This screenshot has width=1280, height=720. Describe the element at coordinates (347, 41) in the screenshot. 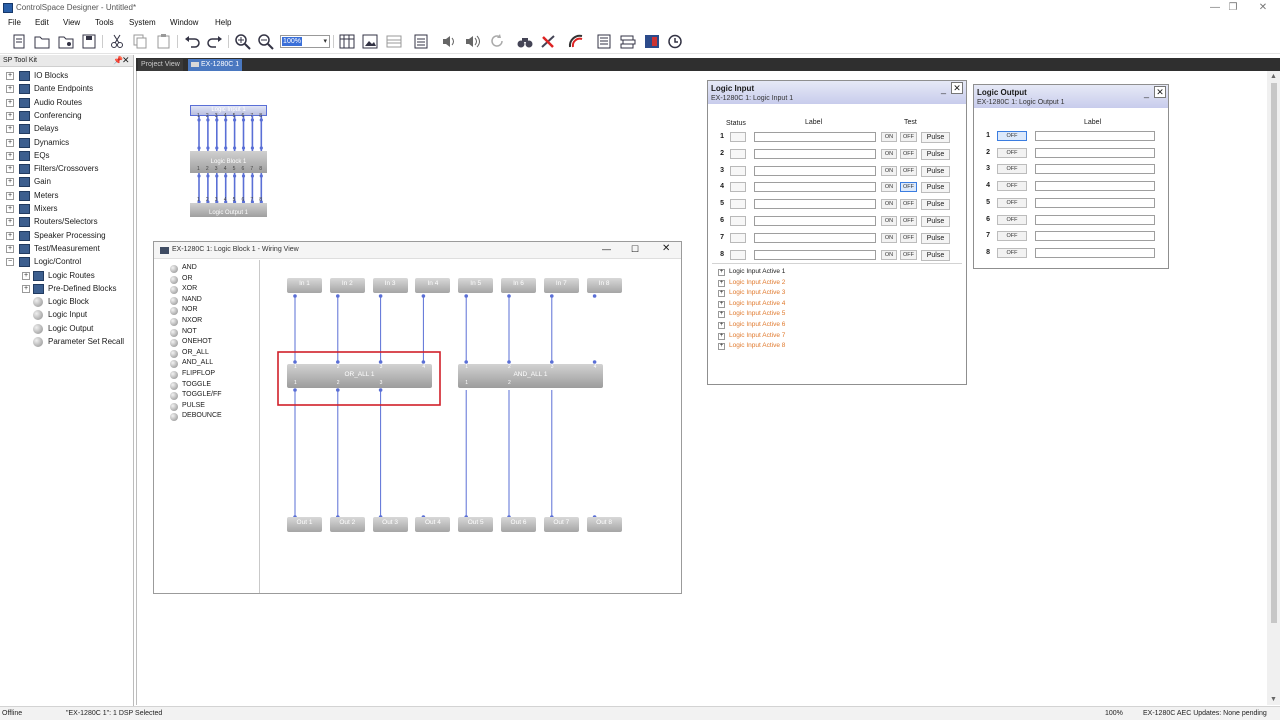

I see `grid-icon` at that location.